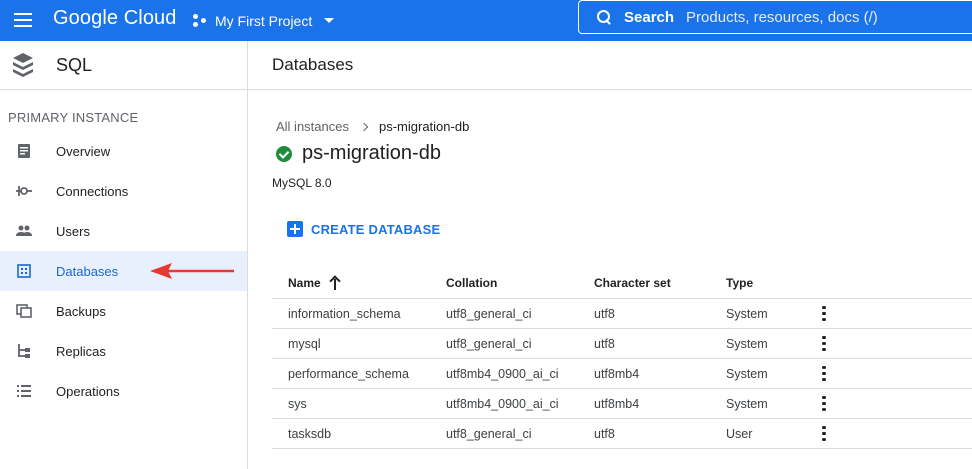 The width and height of the screenshot is (972, 469). What do you see at coordinates (335, 283) in the screenshot?
I see `arrow-up-icon` at bounding box center [335, 283].